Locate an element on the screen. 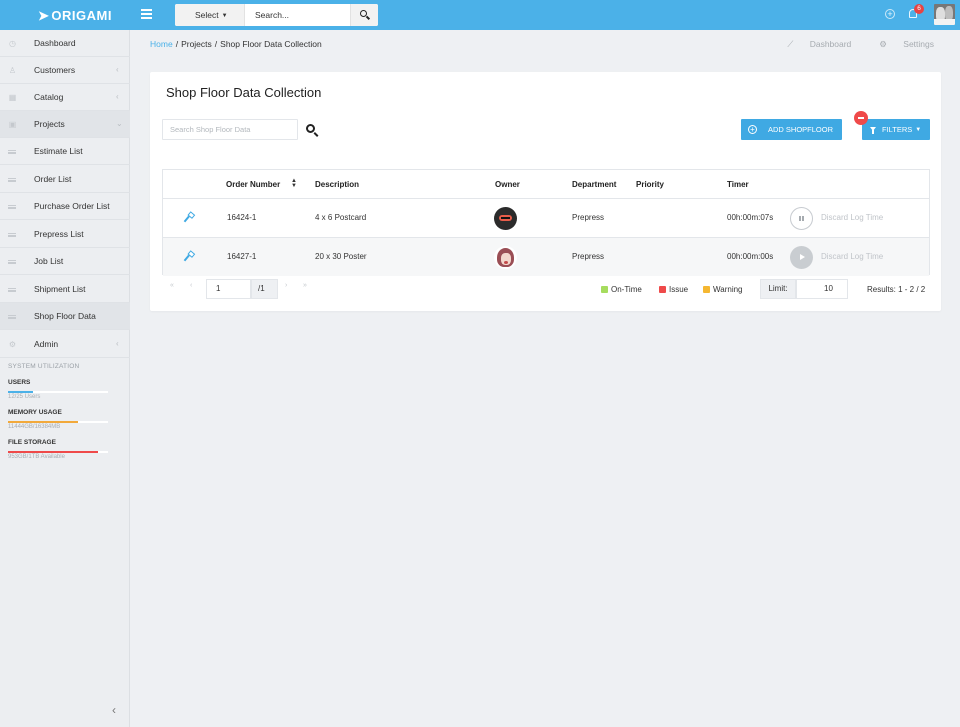 The width and height of the screenshot is (960, 727). description-cell: 20 x 30 Poster is located at coordinates (341, 256).